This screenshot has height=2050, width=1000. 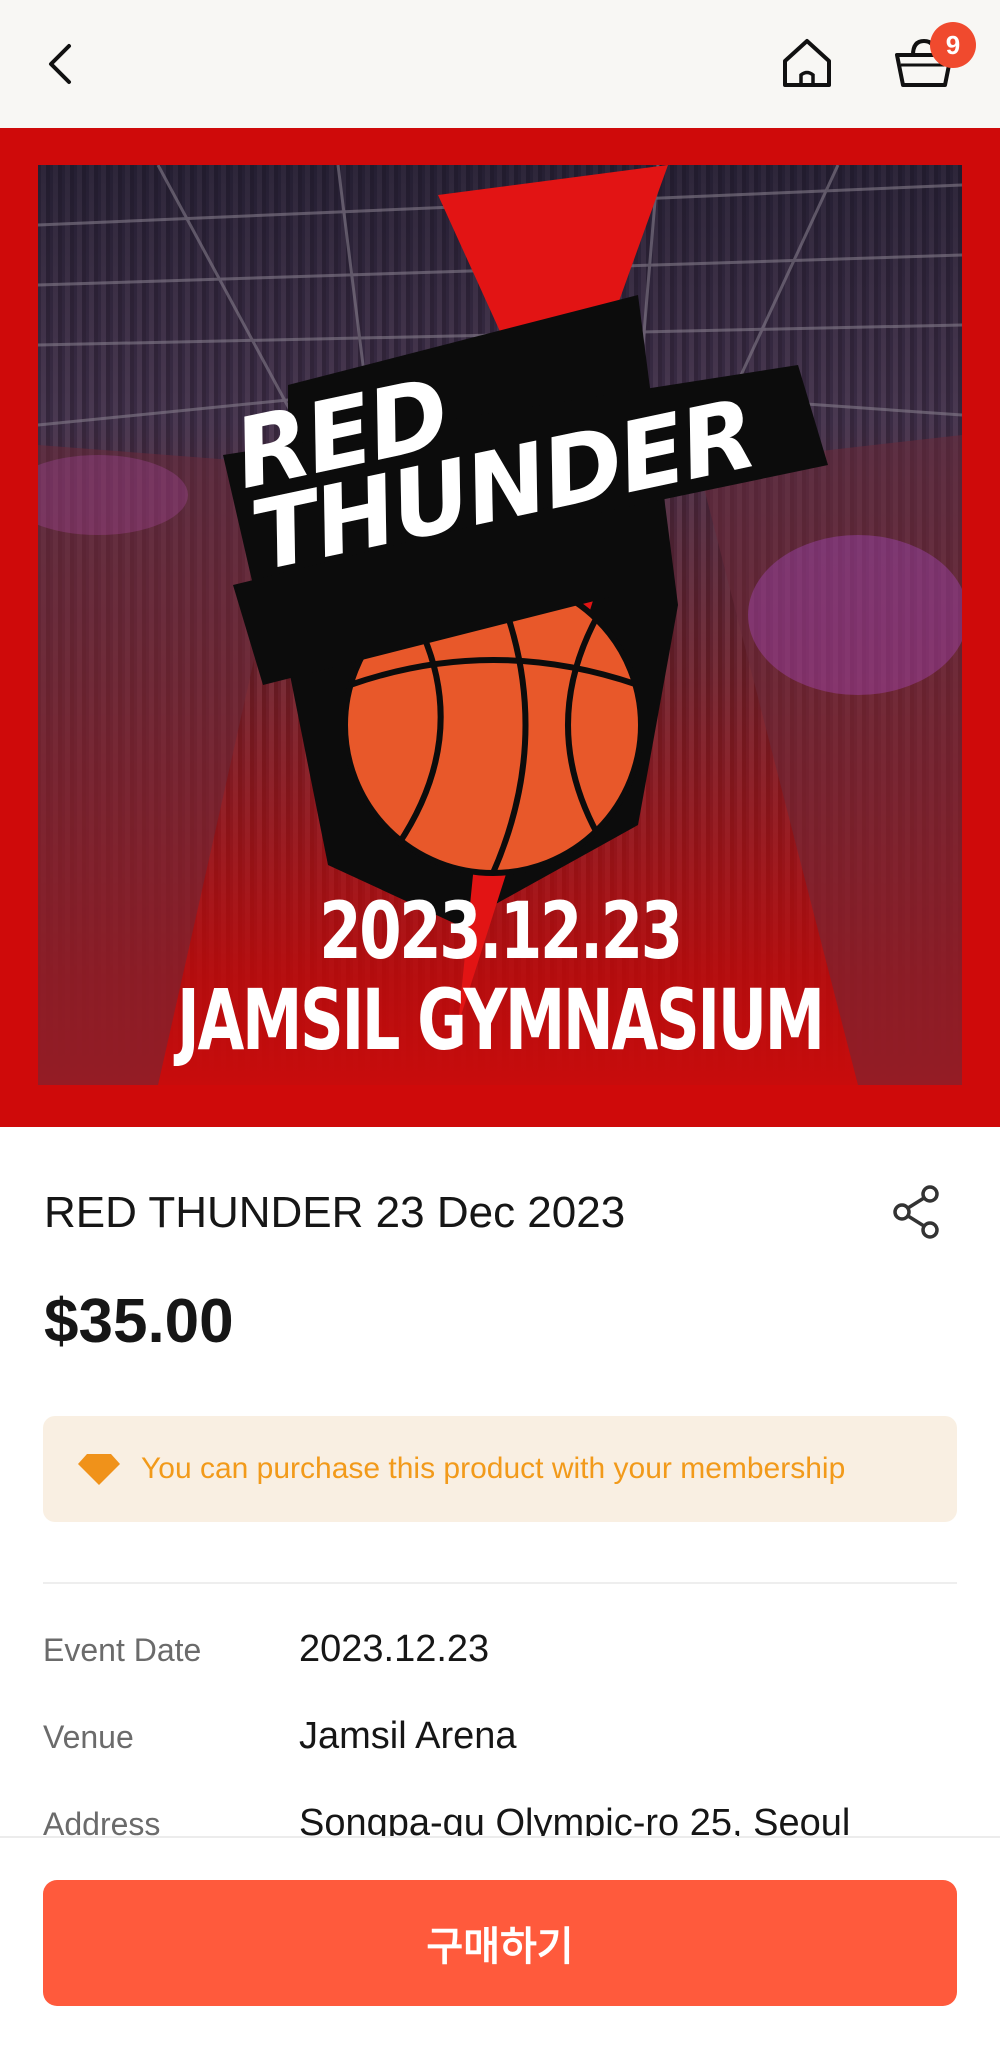 I want to click on cart-count-badge: 9, so click(x=953, y=45).